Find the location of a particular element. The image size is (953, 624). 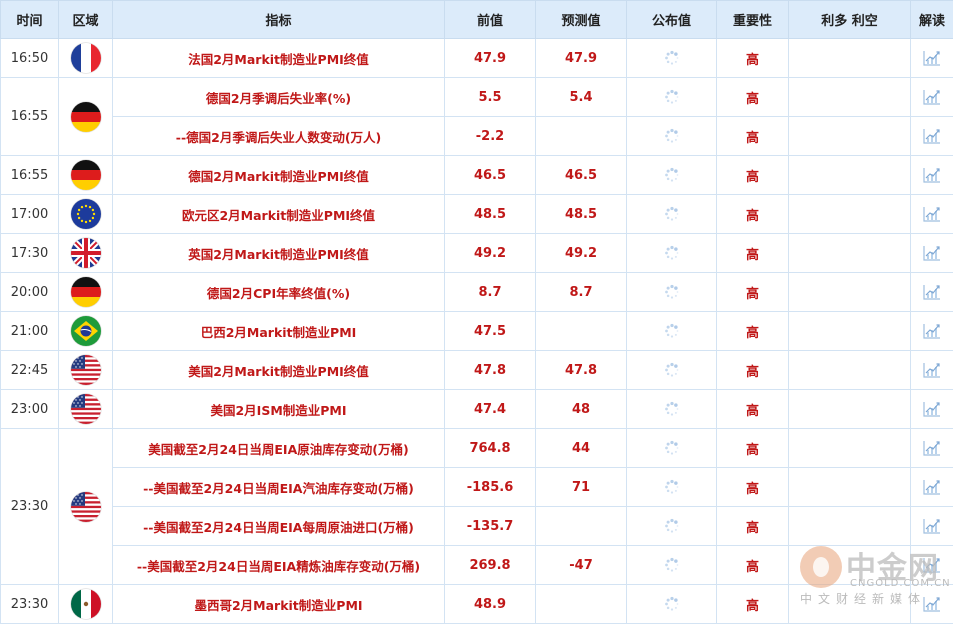

table-row: 21:00巴西2月Markit制造业PMI47.5高 is located at coordinates (477, 331).